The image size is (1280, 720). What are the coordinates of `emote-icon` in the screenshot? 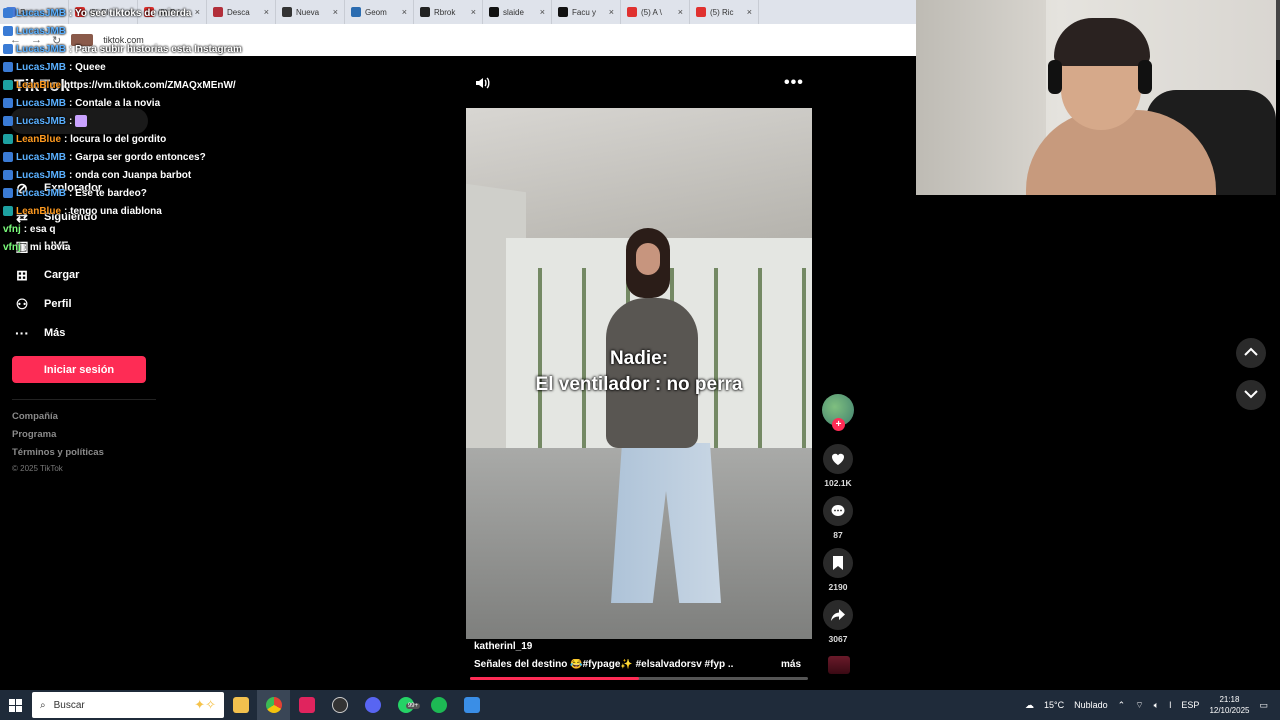 It's located at (81, 121).